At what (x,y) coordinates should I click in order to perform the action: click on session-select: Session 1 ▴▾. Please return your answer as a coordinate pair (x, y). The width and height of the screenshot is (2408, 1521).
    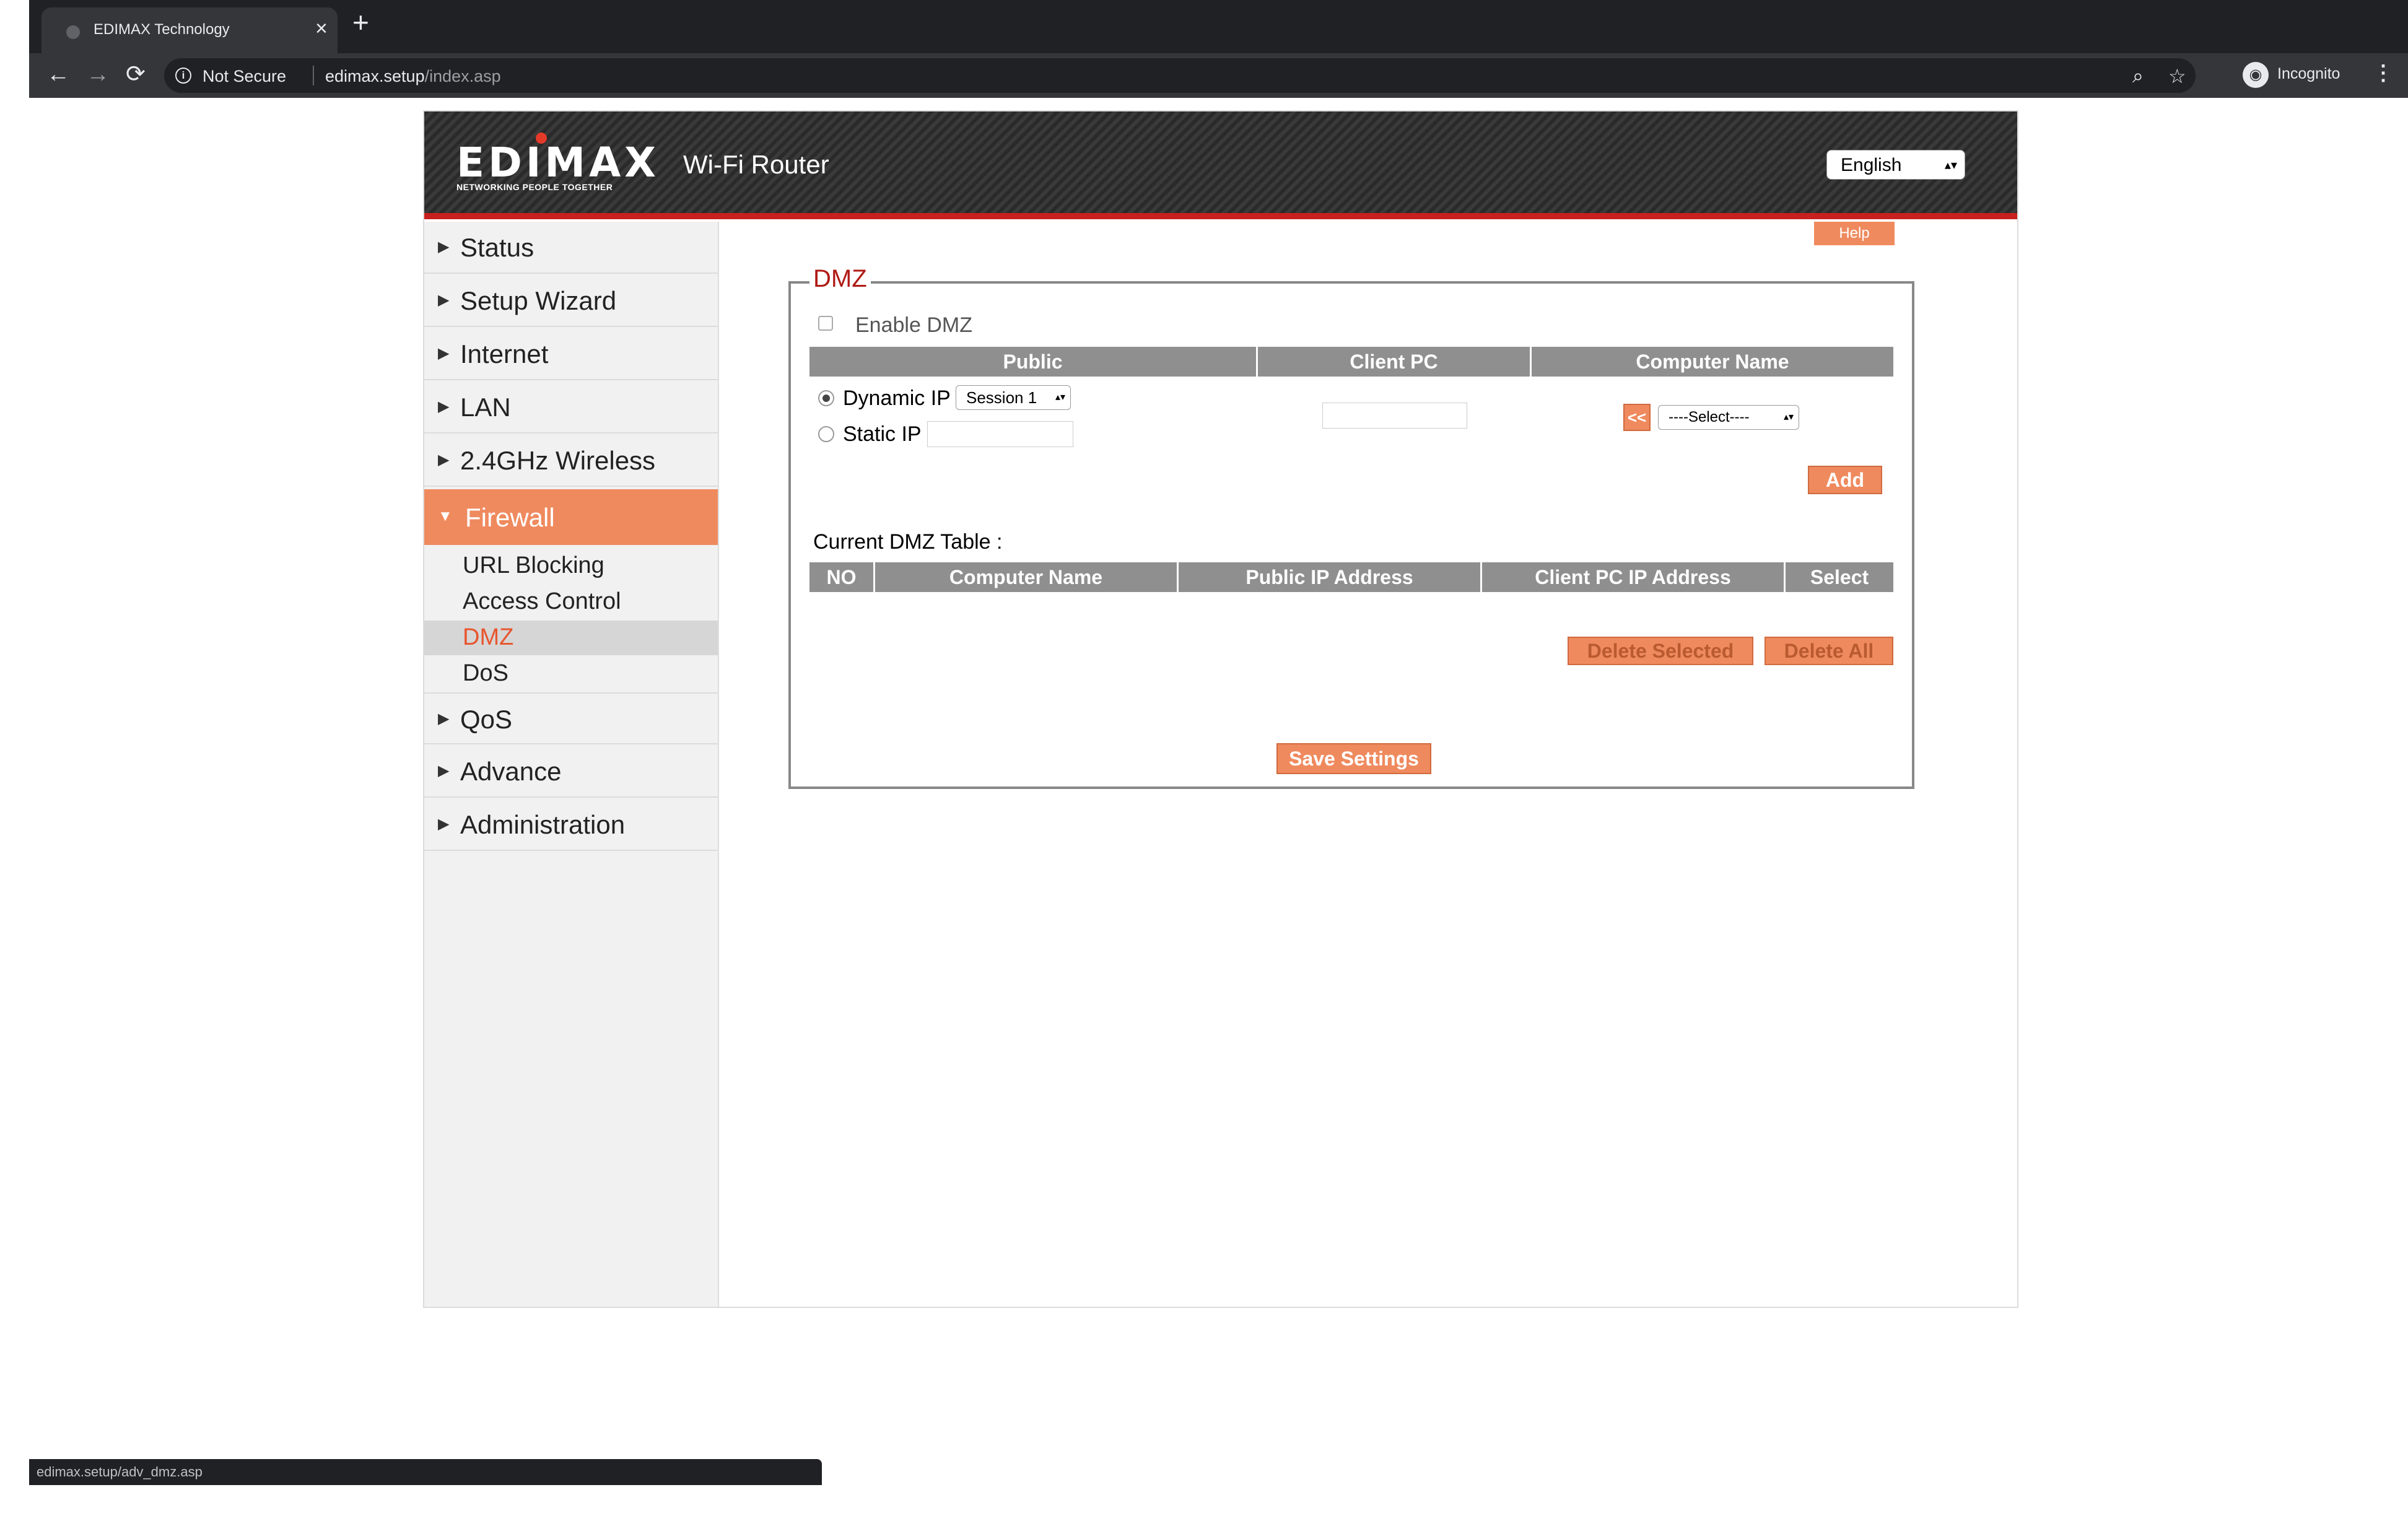
    Looking at the image, I should click on (1013, 398).